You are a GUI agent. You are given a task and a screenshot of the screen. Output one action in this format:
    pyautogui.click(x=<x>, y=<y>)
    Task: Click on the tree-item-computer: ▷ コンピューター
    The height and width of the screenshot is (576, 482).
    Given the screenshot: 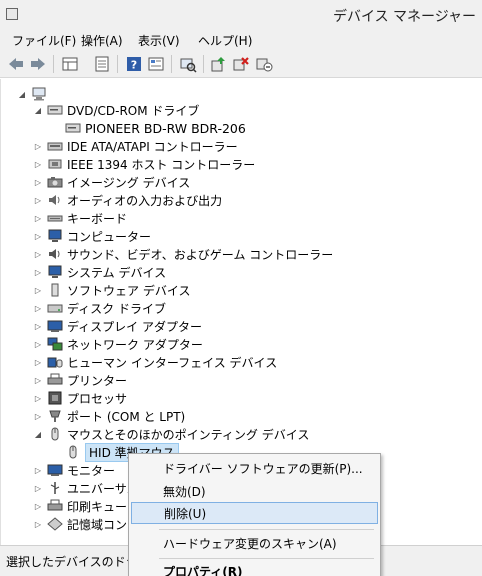 What is the action you would take?
    pyautogui.click(x=92, y=236)
    